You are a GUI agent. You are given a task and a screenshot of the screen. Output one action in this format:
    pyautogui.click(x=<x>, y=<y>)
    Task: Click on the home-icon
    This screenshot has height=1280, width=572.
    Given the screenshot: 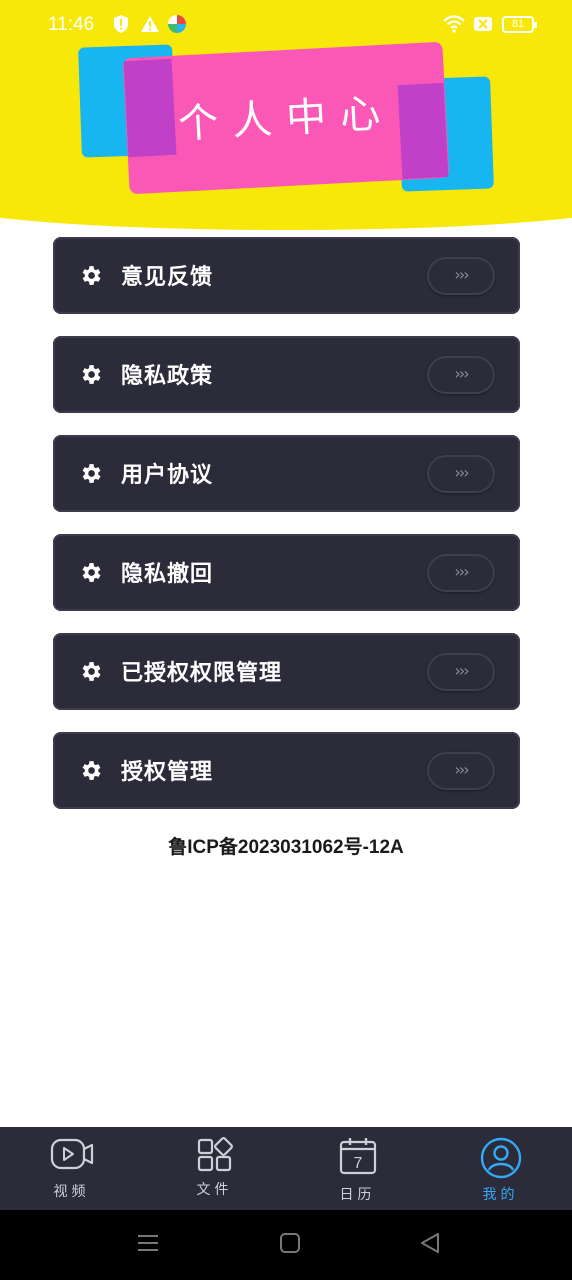 What is the action you would take?
    pyautogui.click(x=290, y=1243)
    